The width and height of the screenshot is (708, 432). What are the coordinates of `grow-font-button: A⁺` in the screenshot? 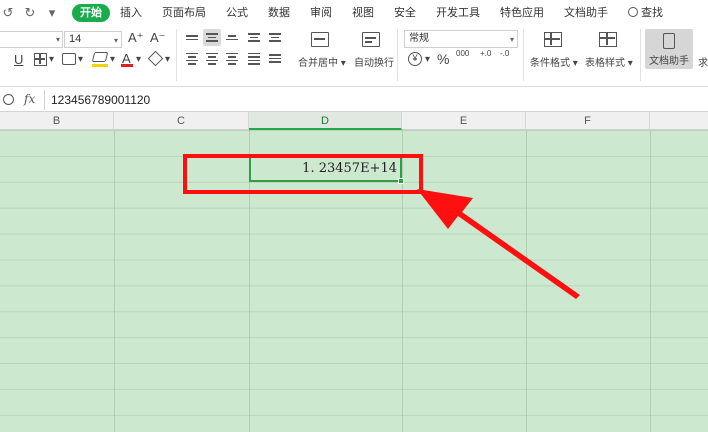 It's located at (136, 38).